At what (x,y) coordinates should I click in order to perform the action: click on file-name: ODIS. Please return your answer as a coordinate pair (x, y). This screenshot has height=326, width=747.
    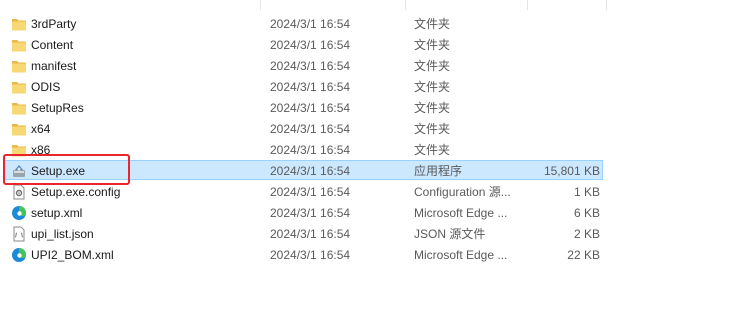
    Looking at the image, I should click on (46, 87).